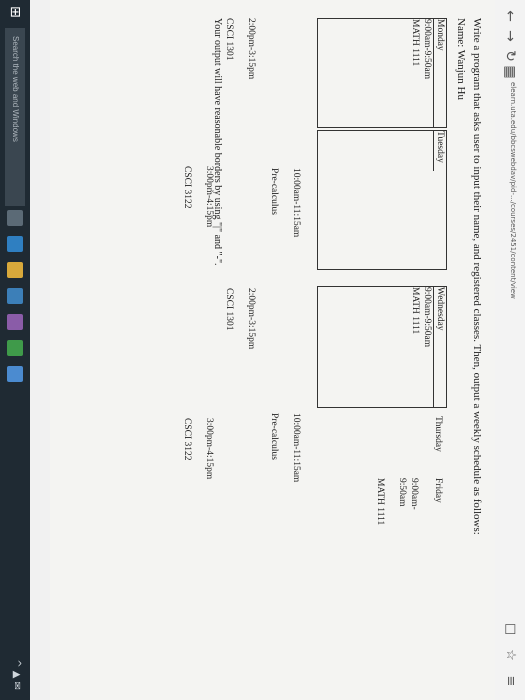  What do you see at coordinates (15, 14) in the screenshot?
I see `windows-start-icon: ⊞` at bounding box center [15, 14].